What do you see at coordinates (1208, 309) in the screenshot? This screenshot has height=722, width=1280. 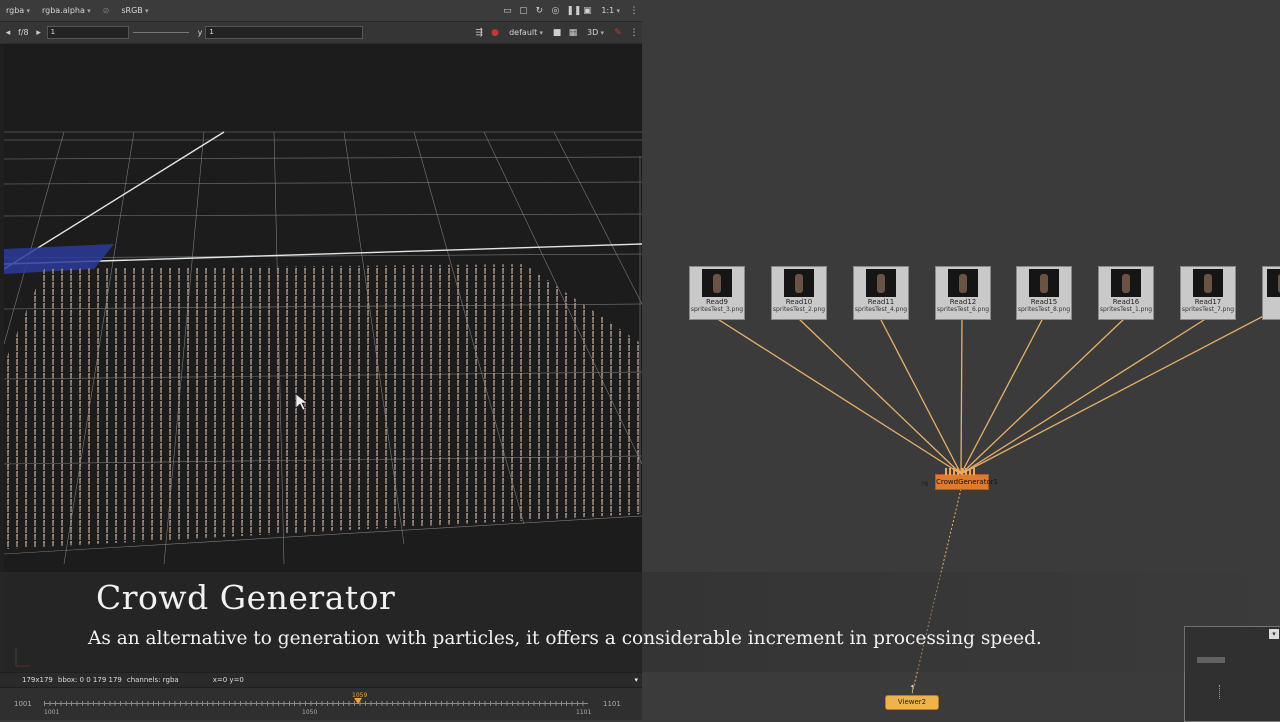 I see `node-file: spritesTest_7.png` at bounding box center [1208, 309].